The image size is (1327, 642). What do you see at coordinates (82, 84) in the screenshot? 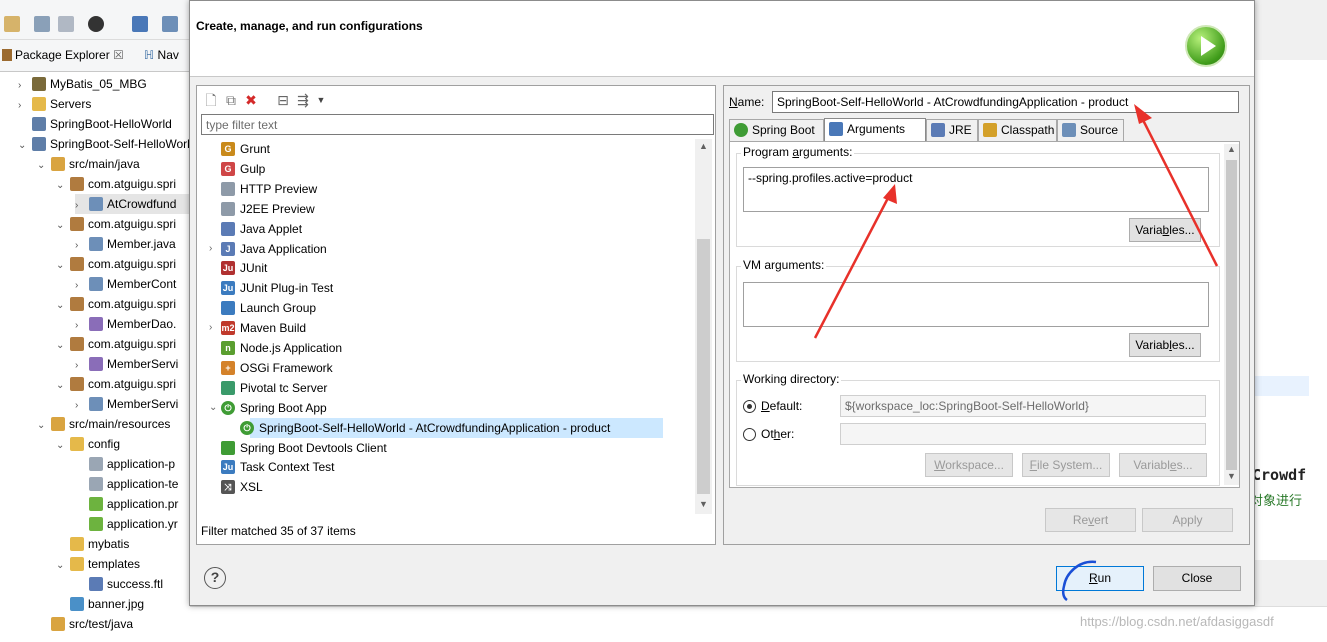
I see `tree-item: › MyBatis_05_MBG` at bounding box center [82, 84].